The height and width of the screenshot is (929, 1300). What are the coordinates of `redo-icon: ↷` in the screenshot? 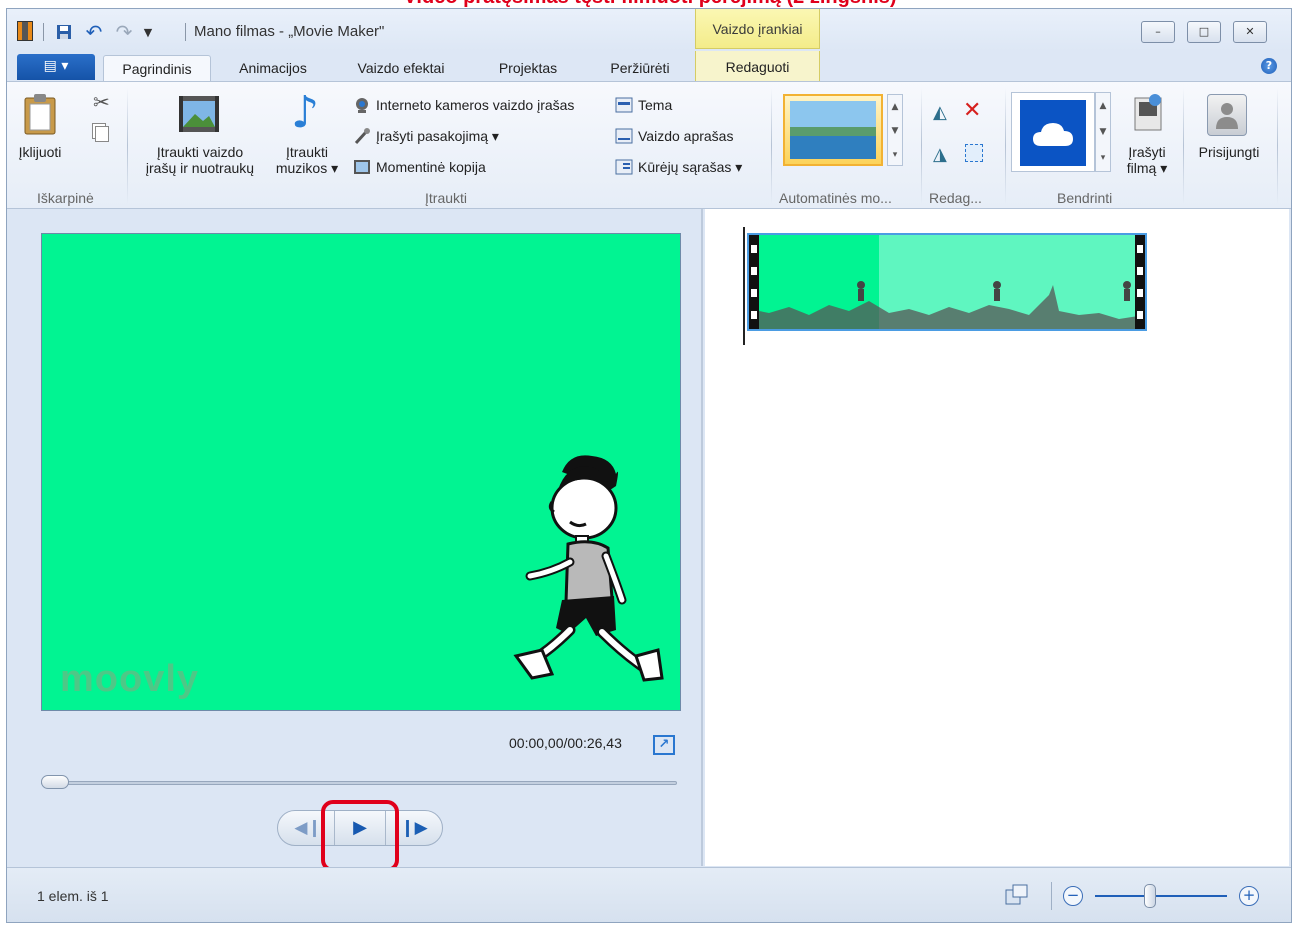 It's located at (124, 32).